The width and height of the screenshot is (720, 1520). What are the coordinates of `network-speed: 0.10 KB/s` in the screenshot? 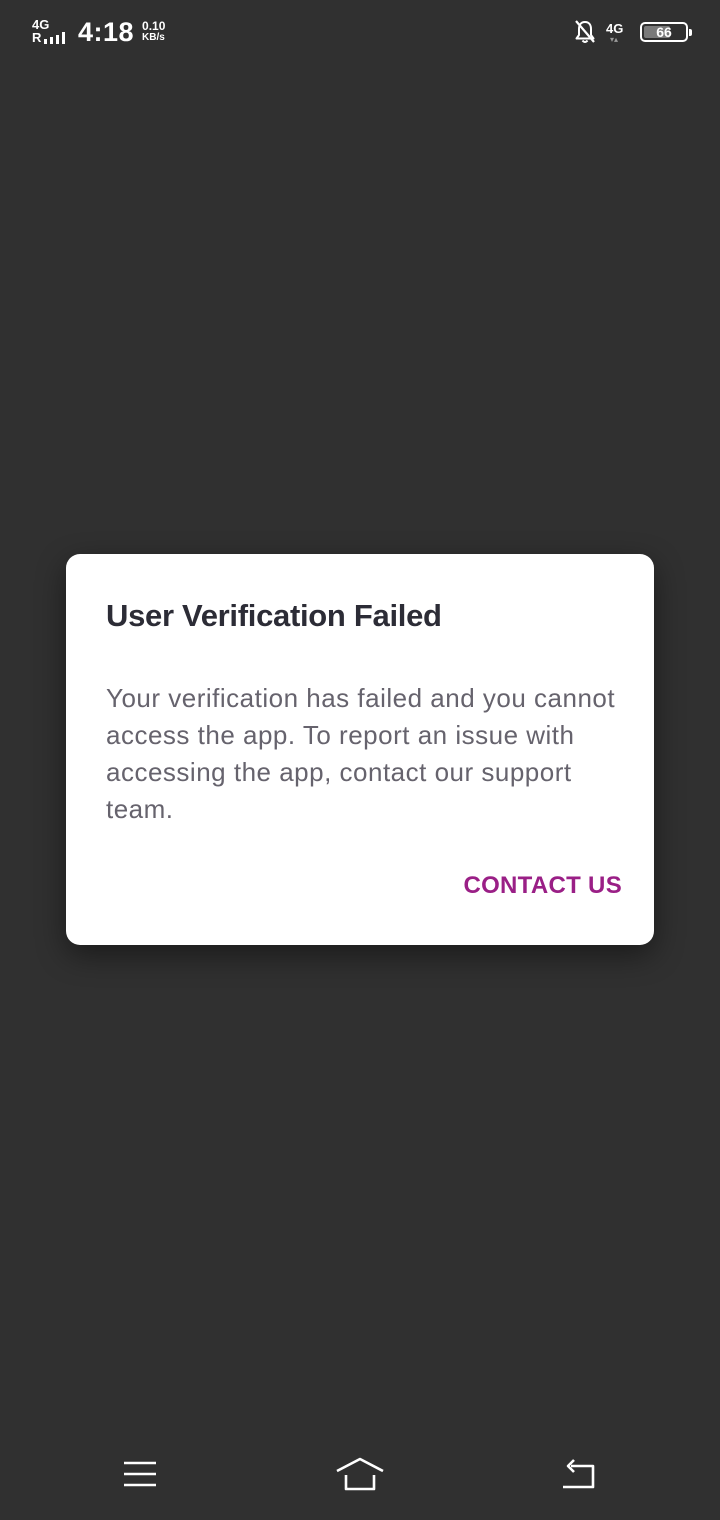 It's located at (154, 31).